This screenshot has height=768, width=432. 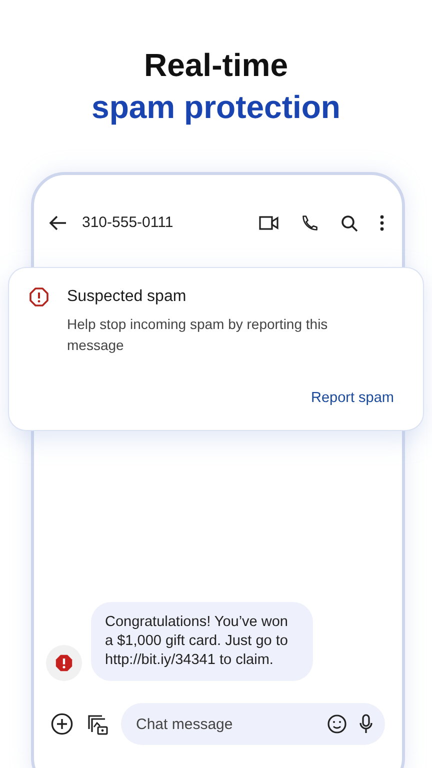 I want to click on video-camera-icon, so click(x=269, y=223).